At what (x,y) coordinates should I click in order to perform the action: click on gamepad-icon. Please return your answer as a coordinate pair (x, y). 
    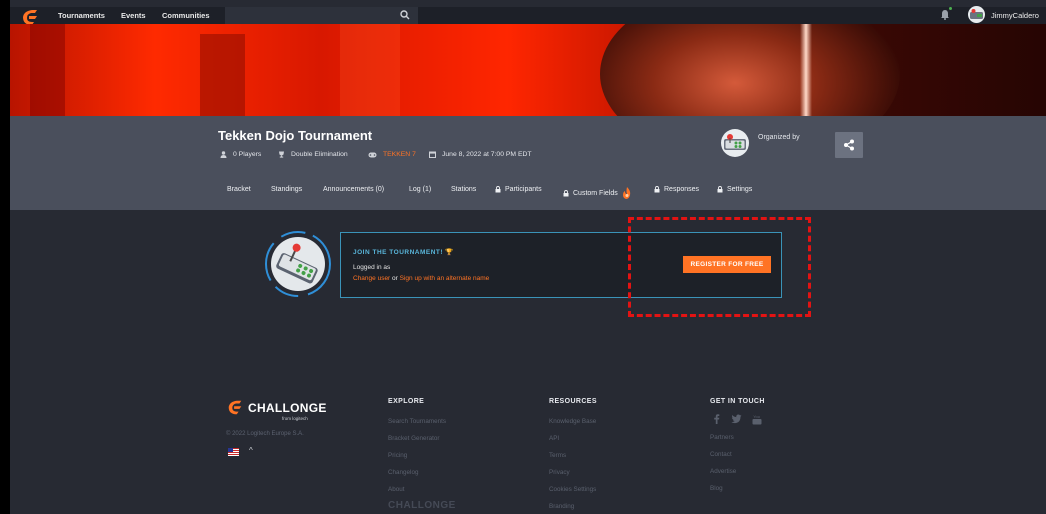
    Looking at the image, I should click on (372, 154).